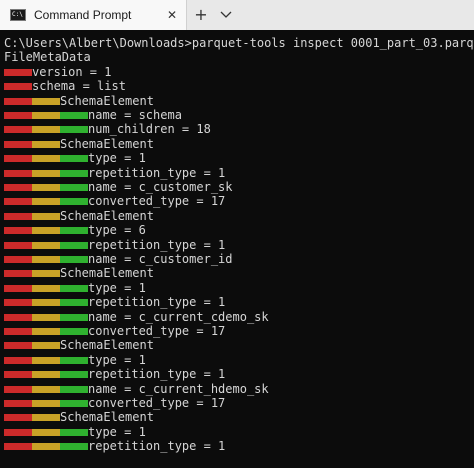  I want to click on terminal-line: schema = list, so click(65, 86).